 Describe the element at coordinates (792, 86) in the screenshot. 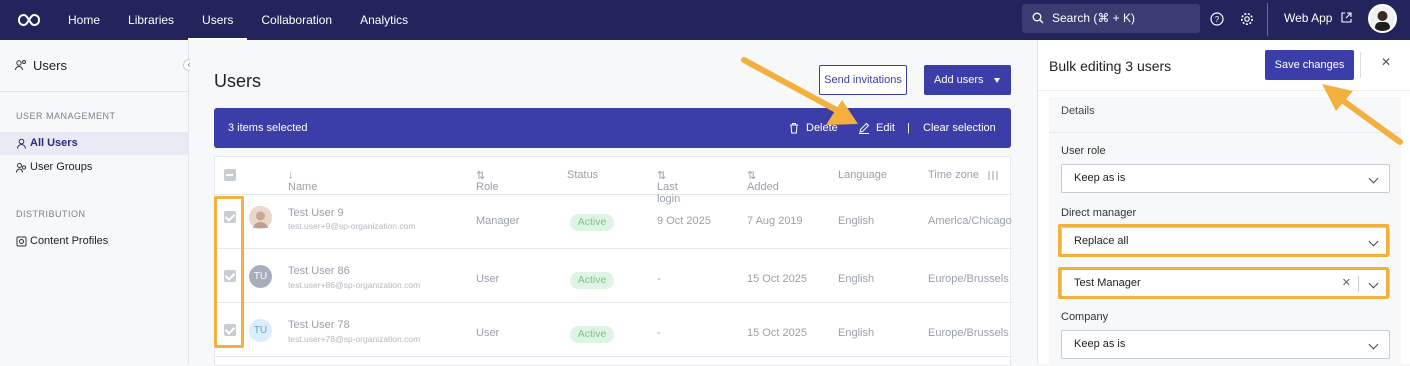

I see `arrow-to-edit` at that location.